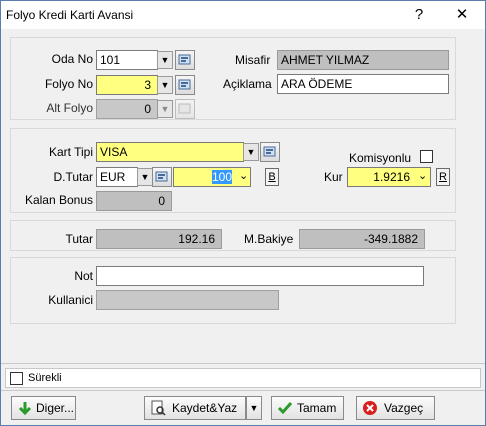 The height and width of the screenshot is (426, 486). Describe the element at coordinates (25, 409) in the screenshot. I see `arrow-down-icon` at that location.